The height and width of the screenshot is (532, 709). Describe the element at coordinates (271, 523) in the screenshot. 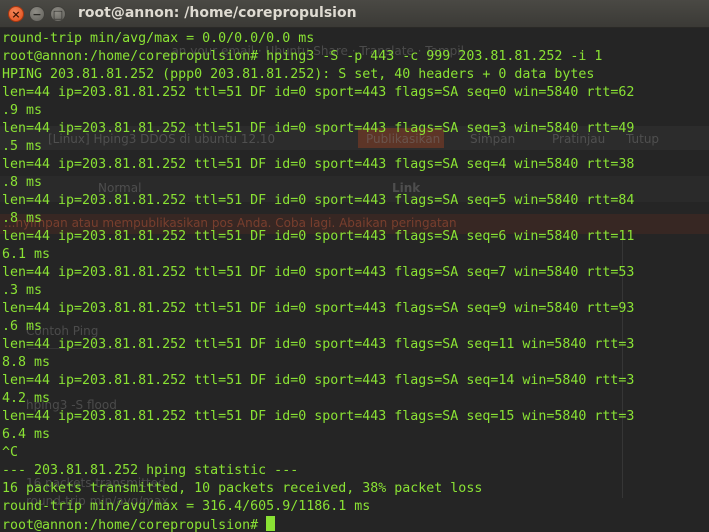

I see `terminal-cursor` at that location.